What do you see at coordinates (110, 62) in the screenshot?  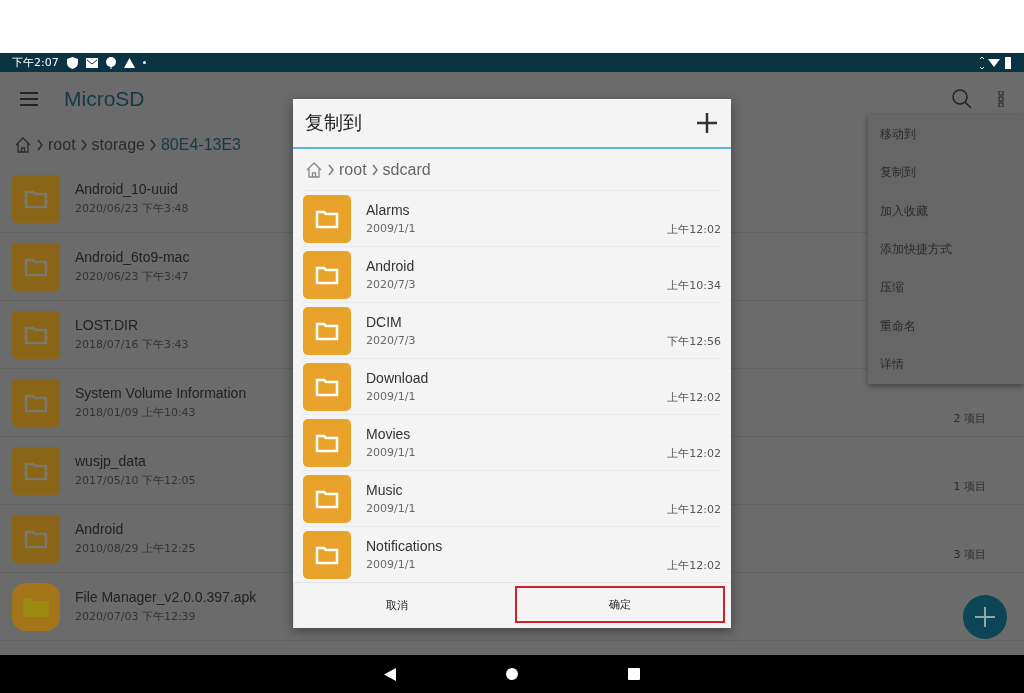 I see `chat-bubble-icon` at bounding box center [110, 62].